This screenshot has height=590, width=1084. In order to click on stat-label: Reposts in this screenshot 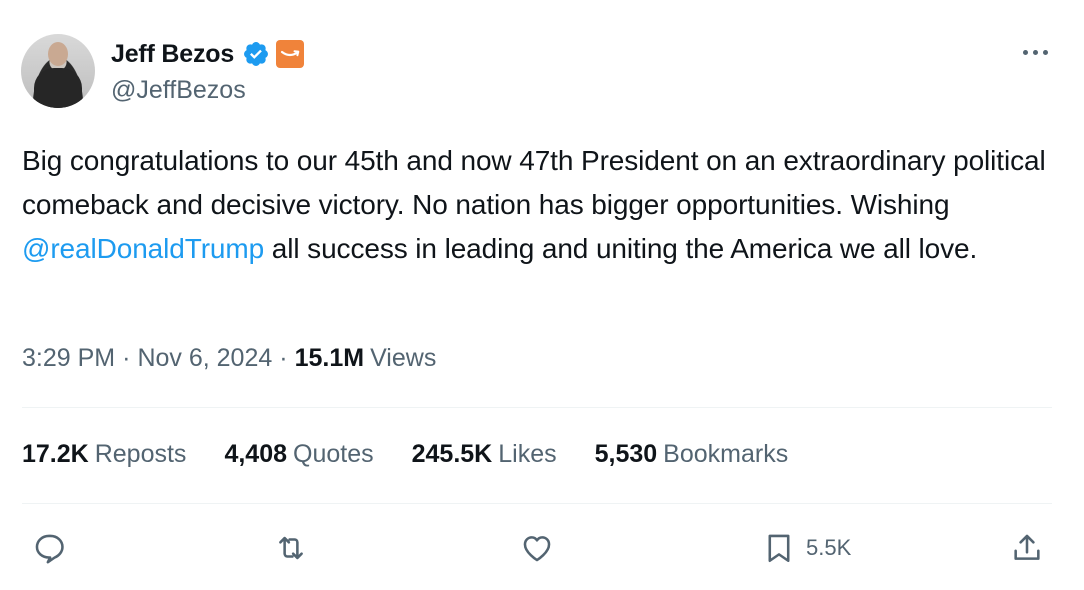, I will do `click(140, 454)`.